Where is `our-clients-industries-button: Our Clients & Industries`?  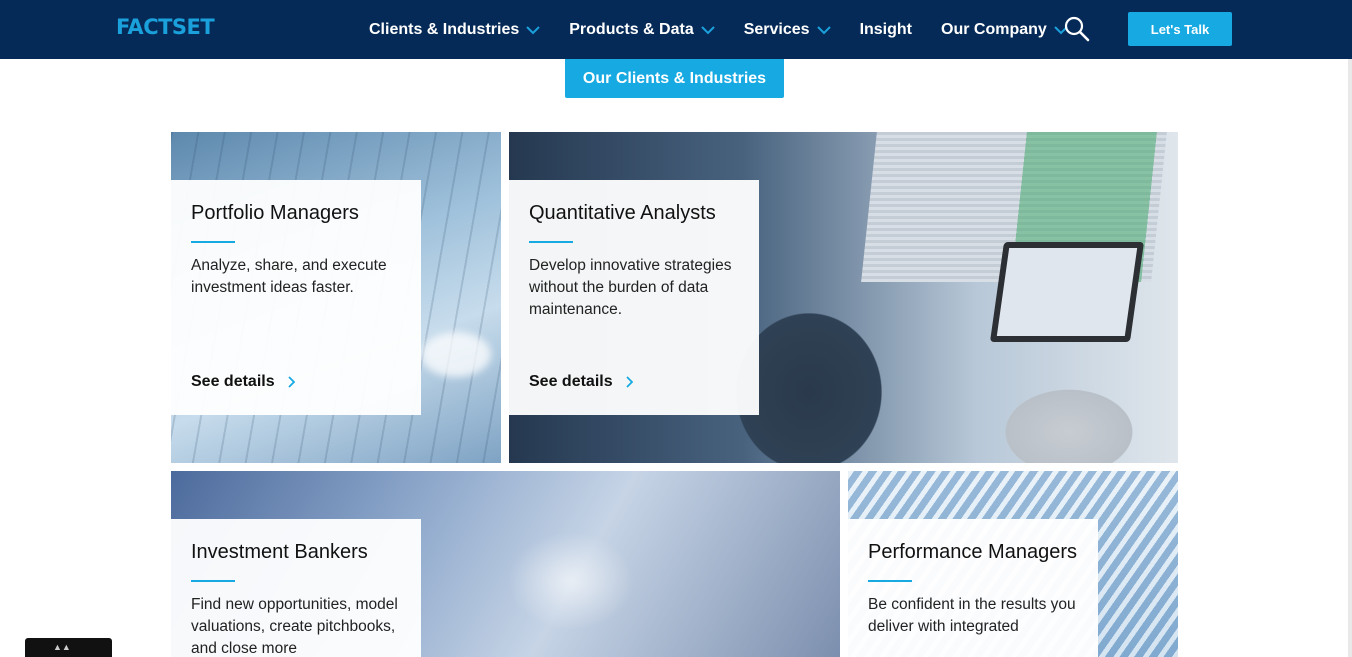 our-clients-industries-button: Our Clients & Industries is located at coordinates (674, 78).